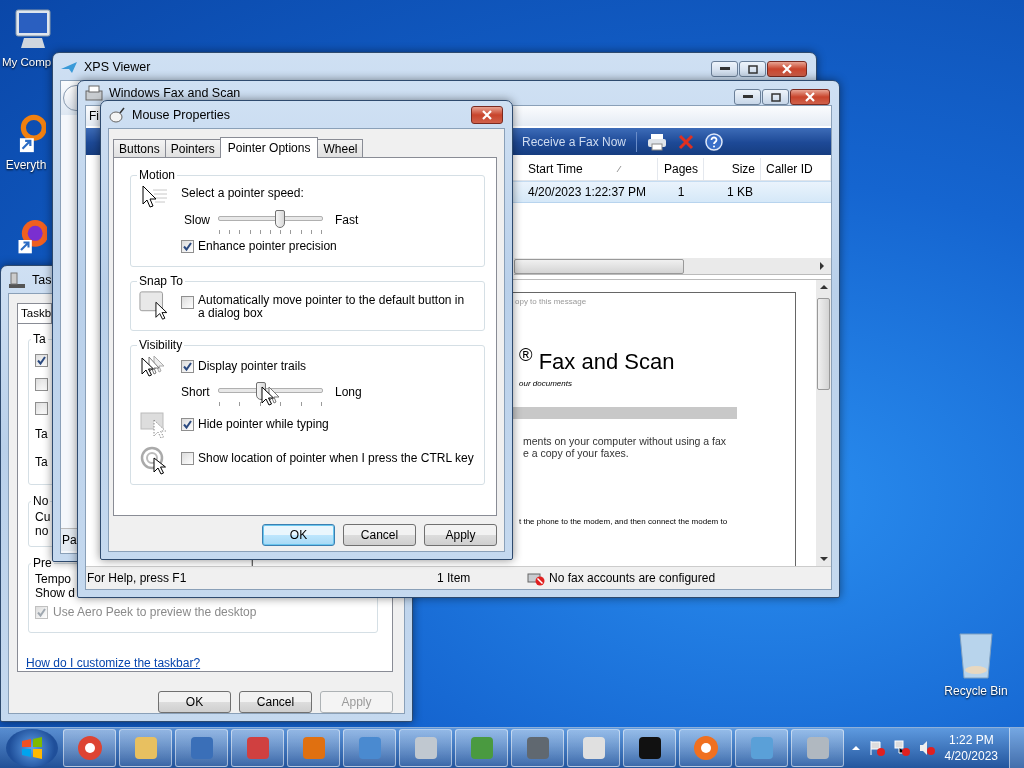 The image size is (1024, 768). I want to click on option-label: no, so click(42, 531).